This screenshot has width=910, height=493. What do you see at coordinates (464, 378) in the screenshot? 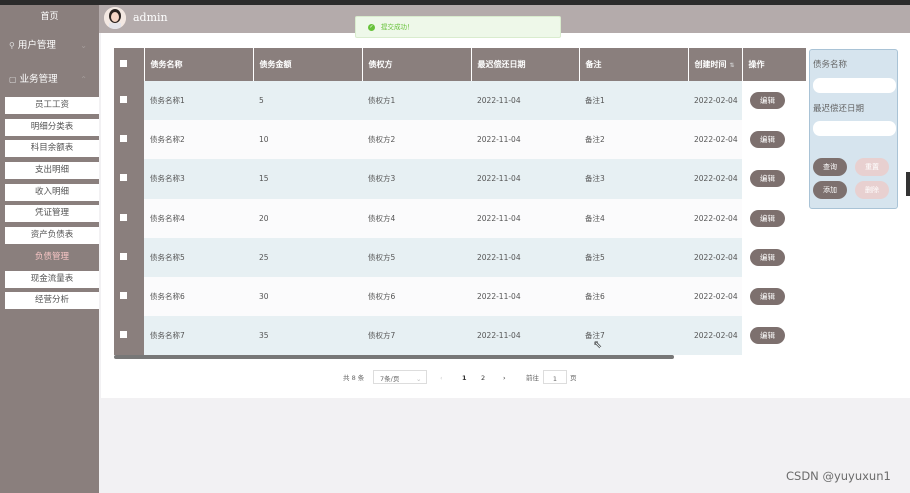
I see `page-number: 1` at bounding box center [464, 378].